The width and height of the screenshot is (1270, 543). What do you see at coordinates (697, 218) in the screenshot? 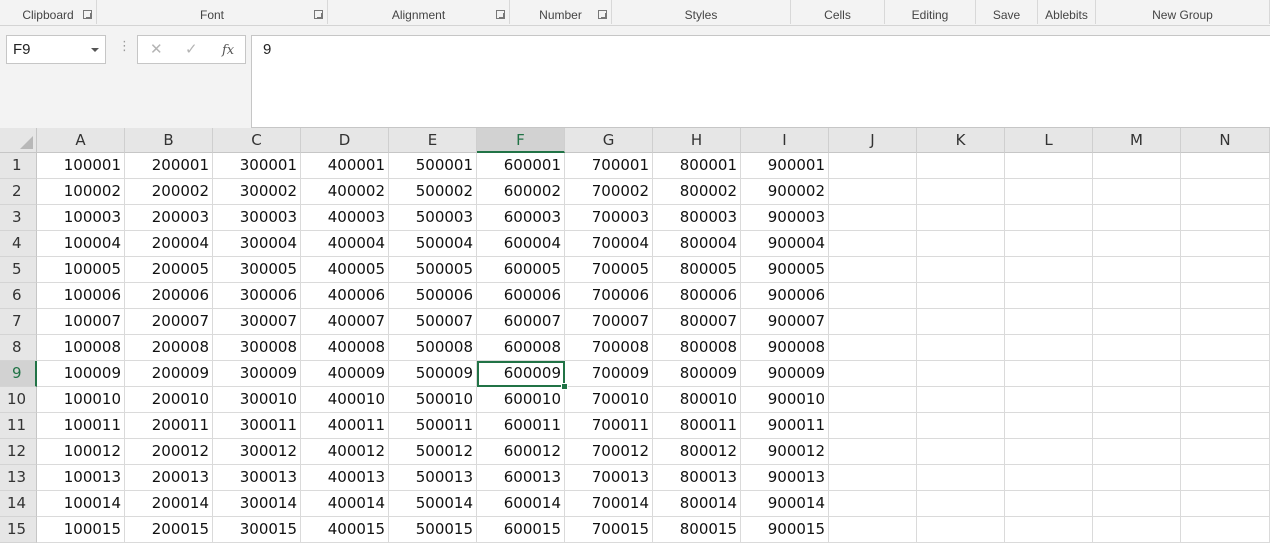
I see `cell-h3: 800003` at bounding box center [697, 218].